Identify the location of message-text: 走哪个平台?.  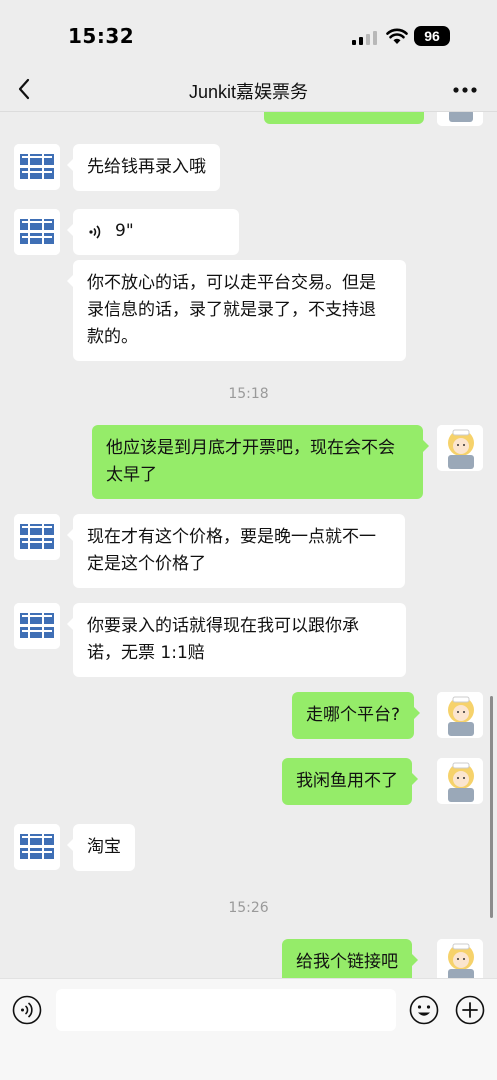
(353, 715).